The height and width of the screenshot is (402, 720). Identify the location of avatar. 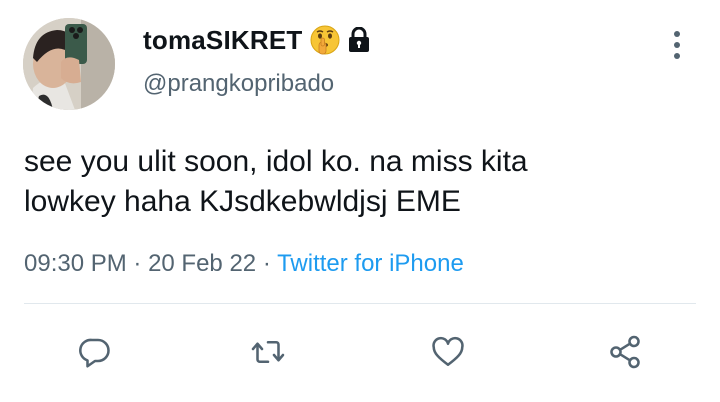
(69, 64).